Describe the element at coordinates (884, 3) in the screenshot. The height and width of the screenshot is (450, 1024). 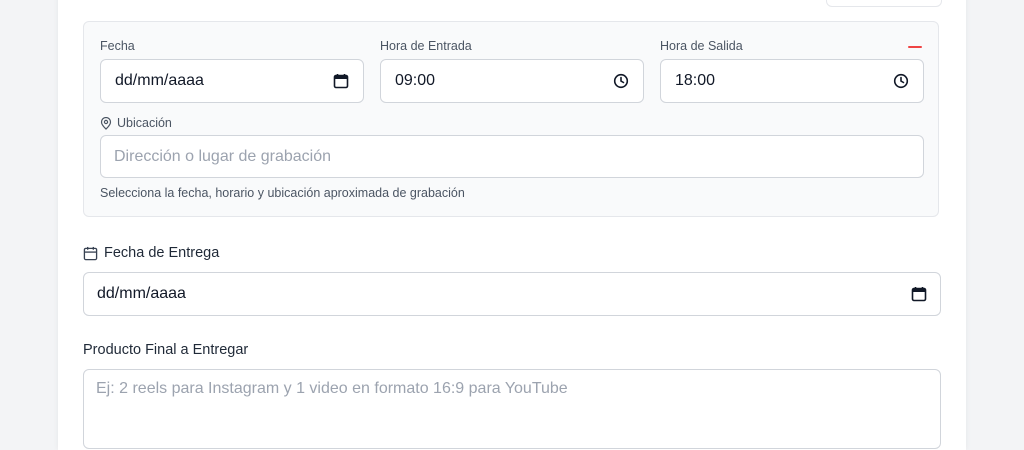
I see `top-button-stub` at that location.